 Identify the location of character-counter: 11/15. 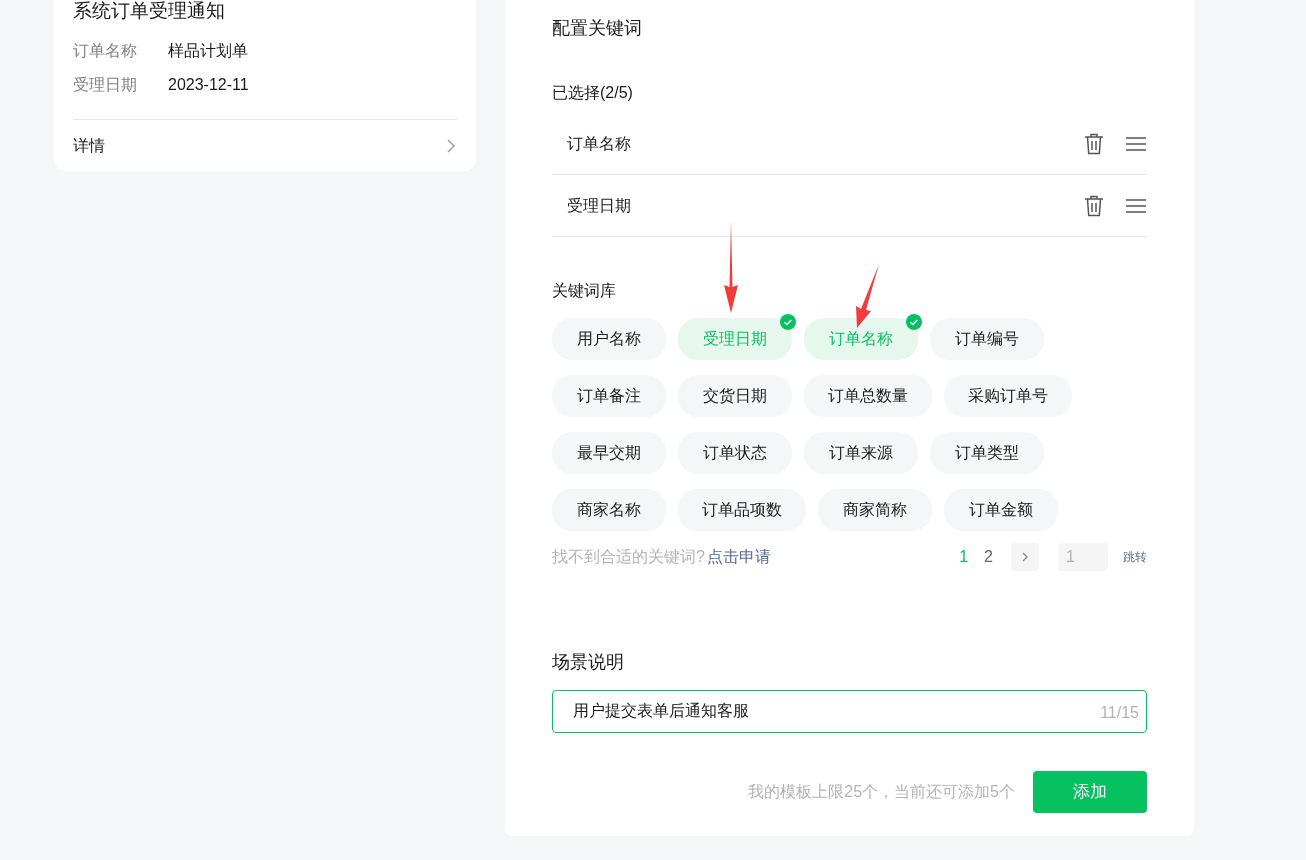
(1119, 713).